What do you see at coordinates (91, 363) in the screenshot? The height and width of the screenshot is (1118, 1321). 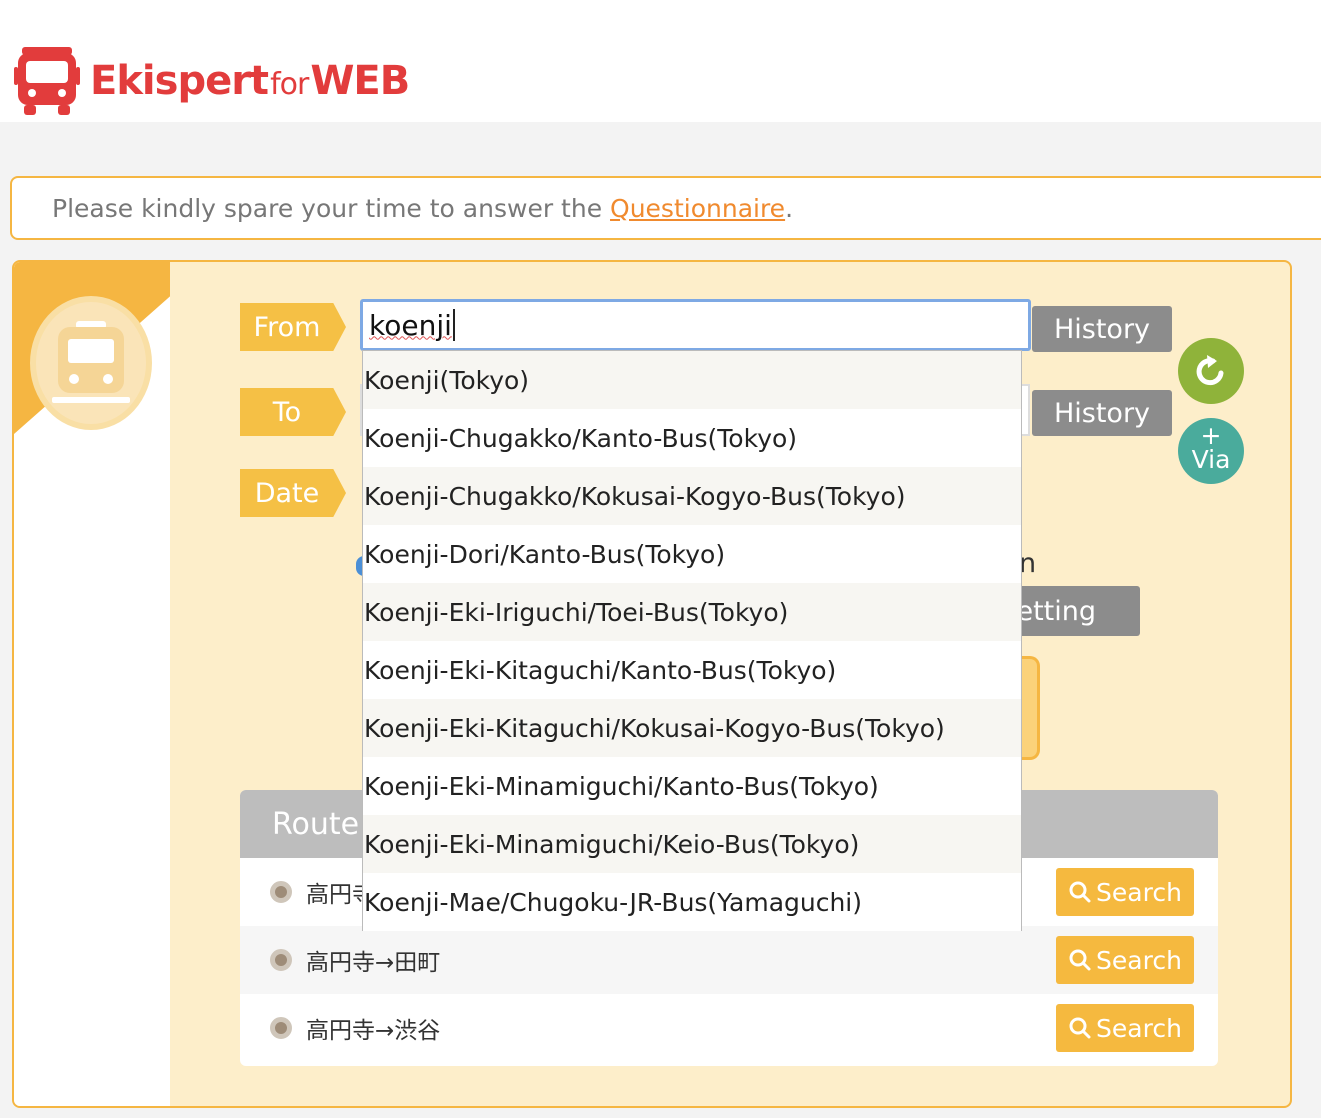 I see `train-icon` at bounding box center [91, 363].